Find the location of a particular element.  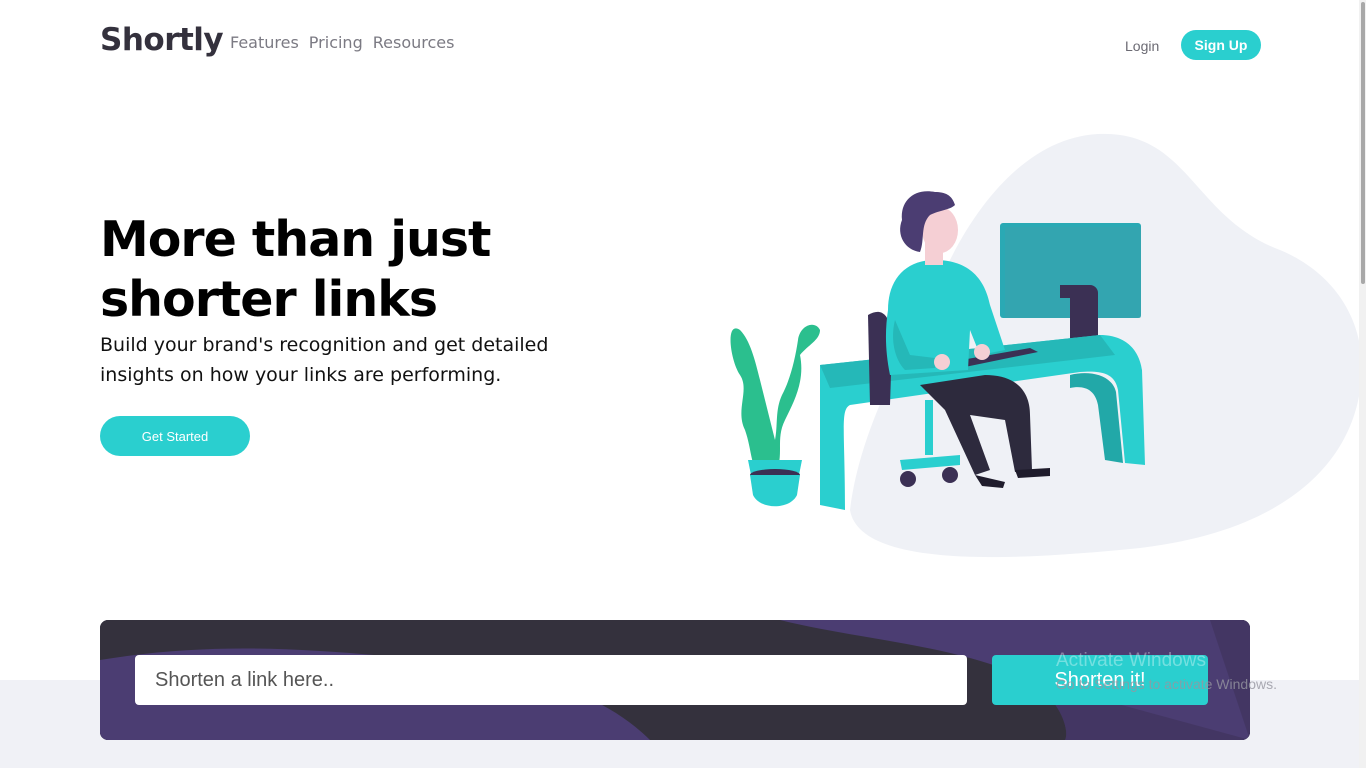

hands is located at coordinates (942, 362).